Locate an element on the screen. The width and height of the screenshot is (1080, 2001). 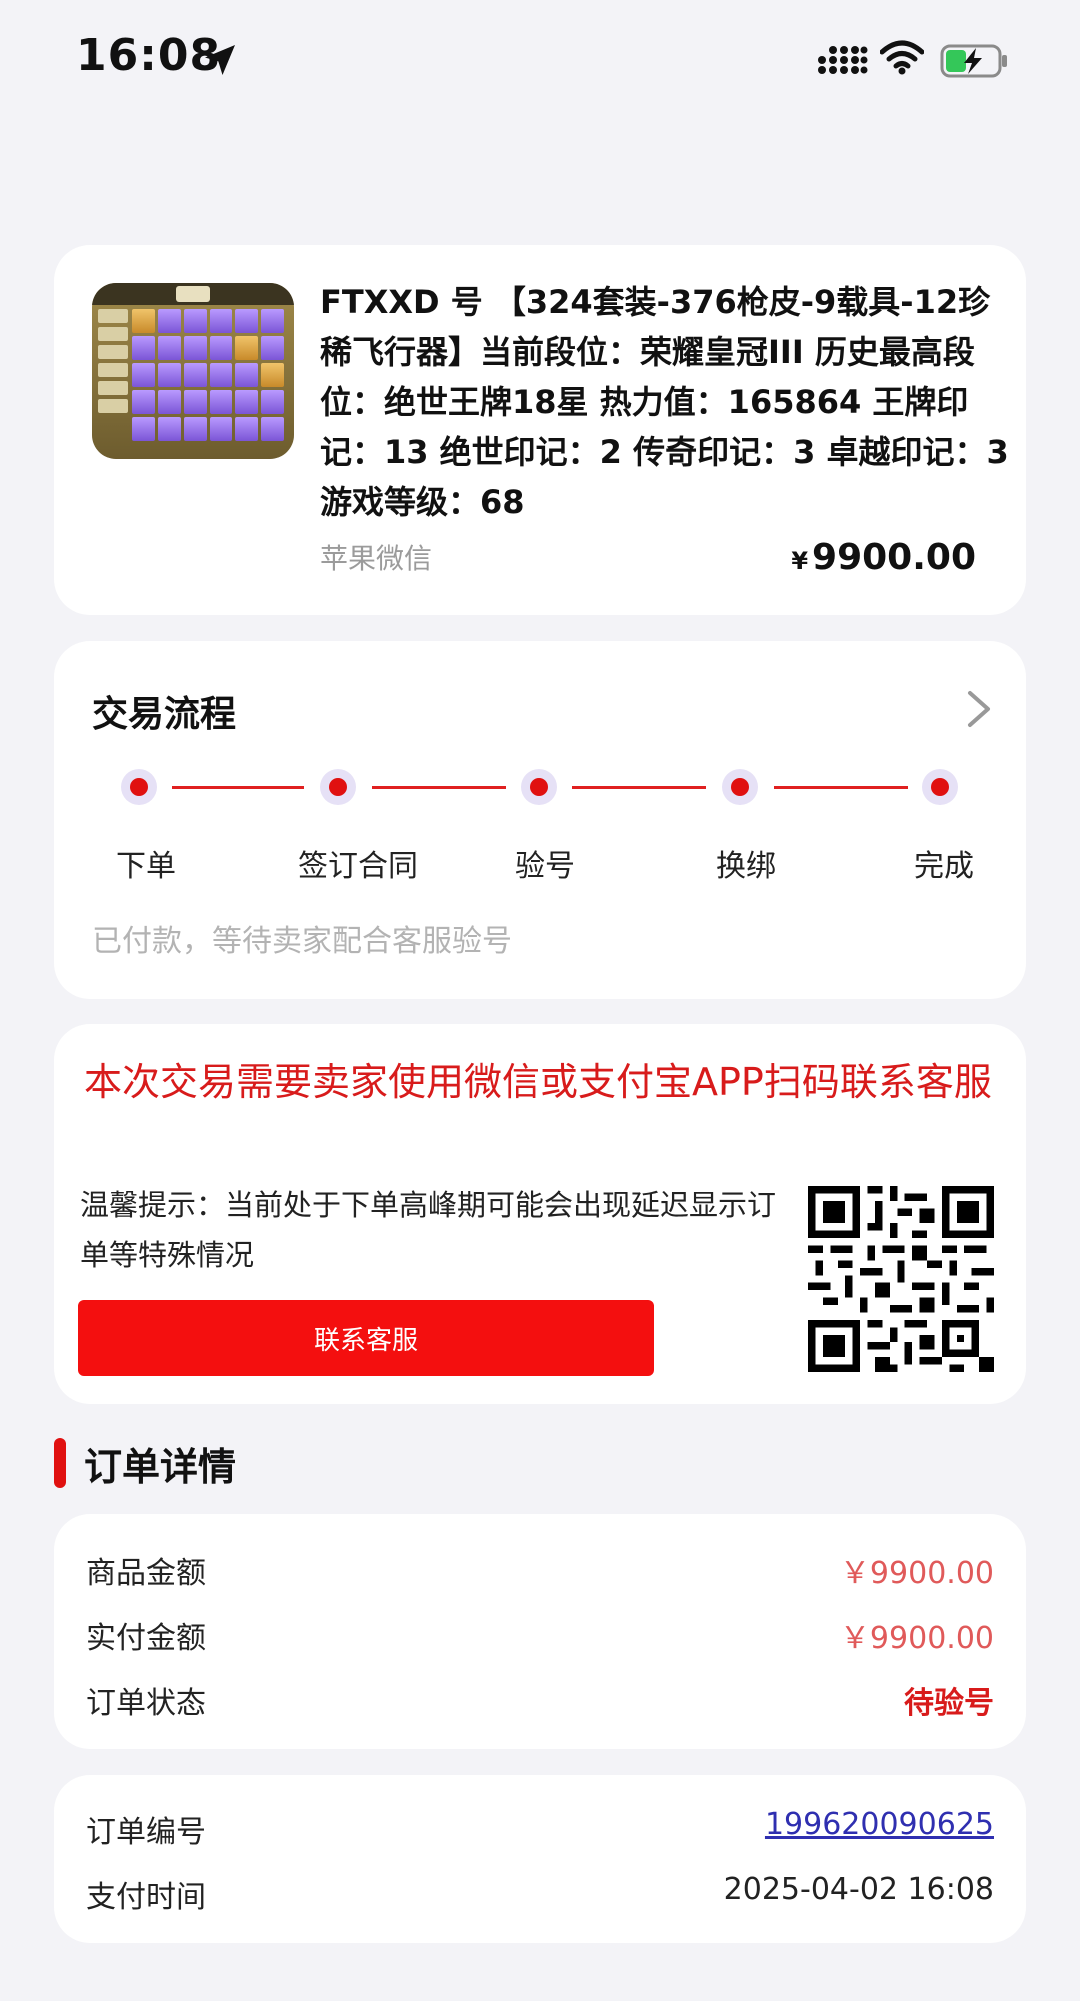
contact-title: 本次交易需要卖家使用微信或支付宝APP扫码联系客服 is located at coordinates (538, 1082).